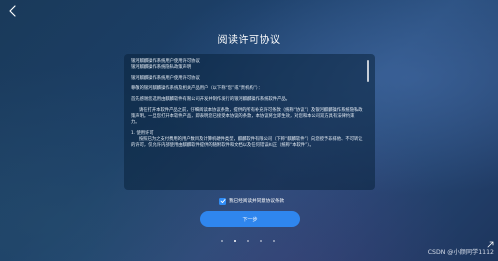  I want to click on agree-checkbox, so click(222, 201).